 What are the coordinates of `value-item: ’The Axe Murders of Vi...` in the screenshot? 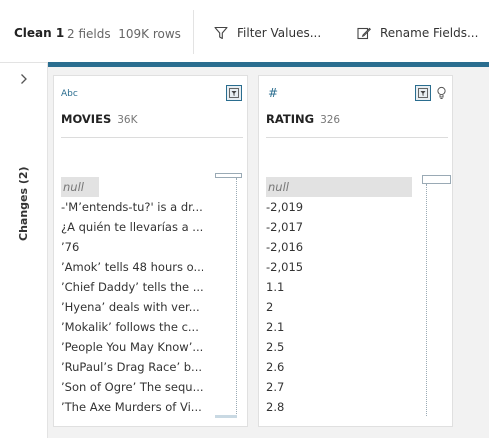 It's located at (132, 407).